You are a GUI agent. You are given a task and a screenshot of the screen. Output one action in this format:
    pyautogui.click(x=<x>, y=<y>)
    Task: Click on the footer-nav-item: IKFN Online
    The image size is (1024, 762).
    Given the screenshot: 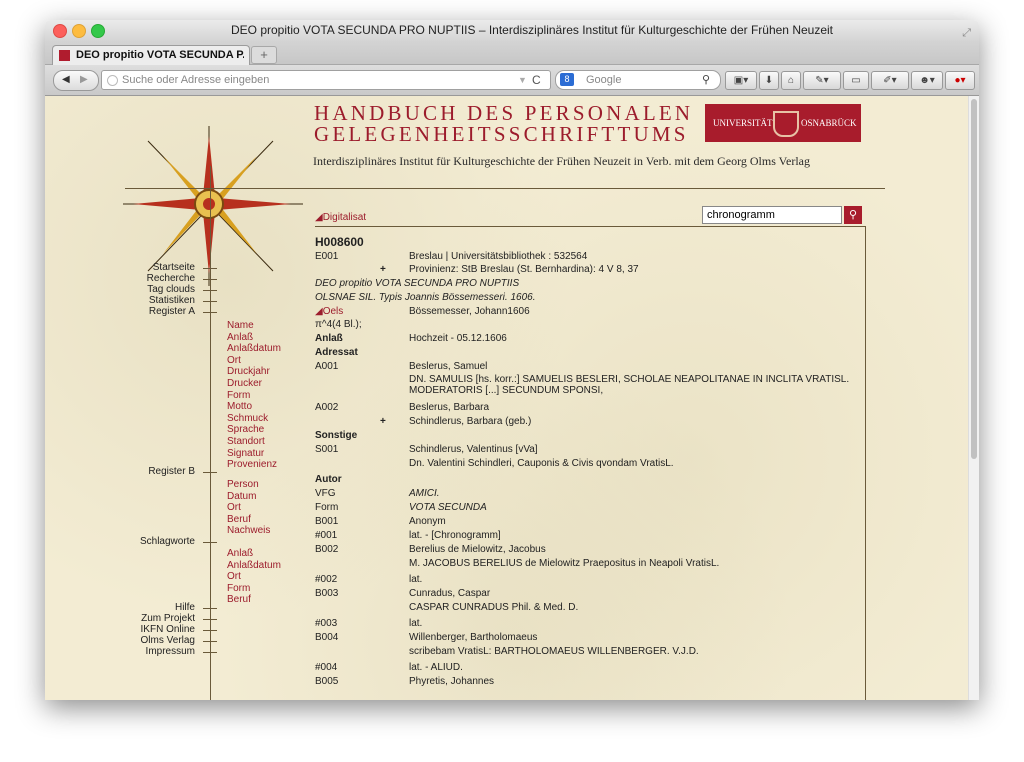 What is the action you would take?
    pyautogui.click(x=155, y=629)
    